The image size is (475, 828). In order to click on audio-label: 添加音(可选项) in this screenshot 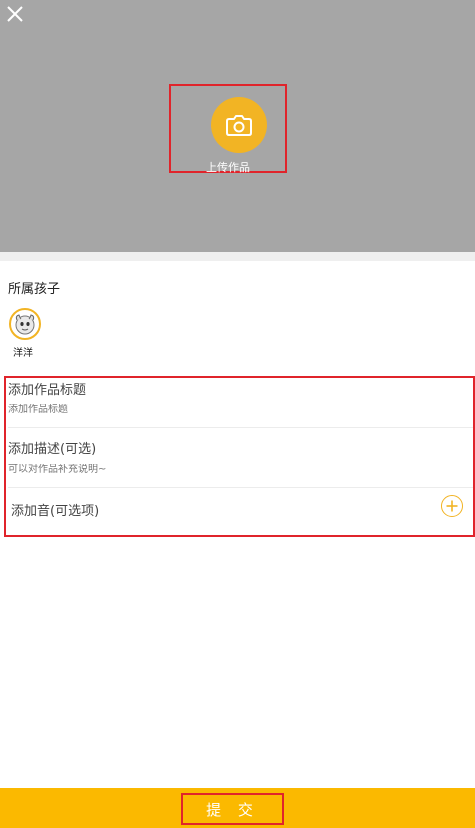, I will do `click(55, 511)`.